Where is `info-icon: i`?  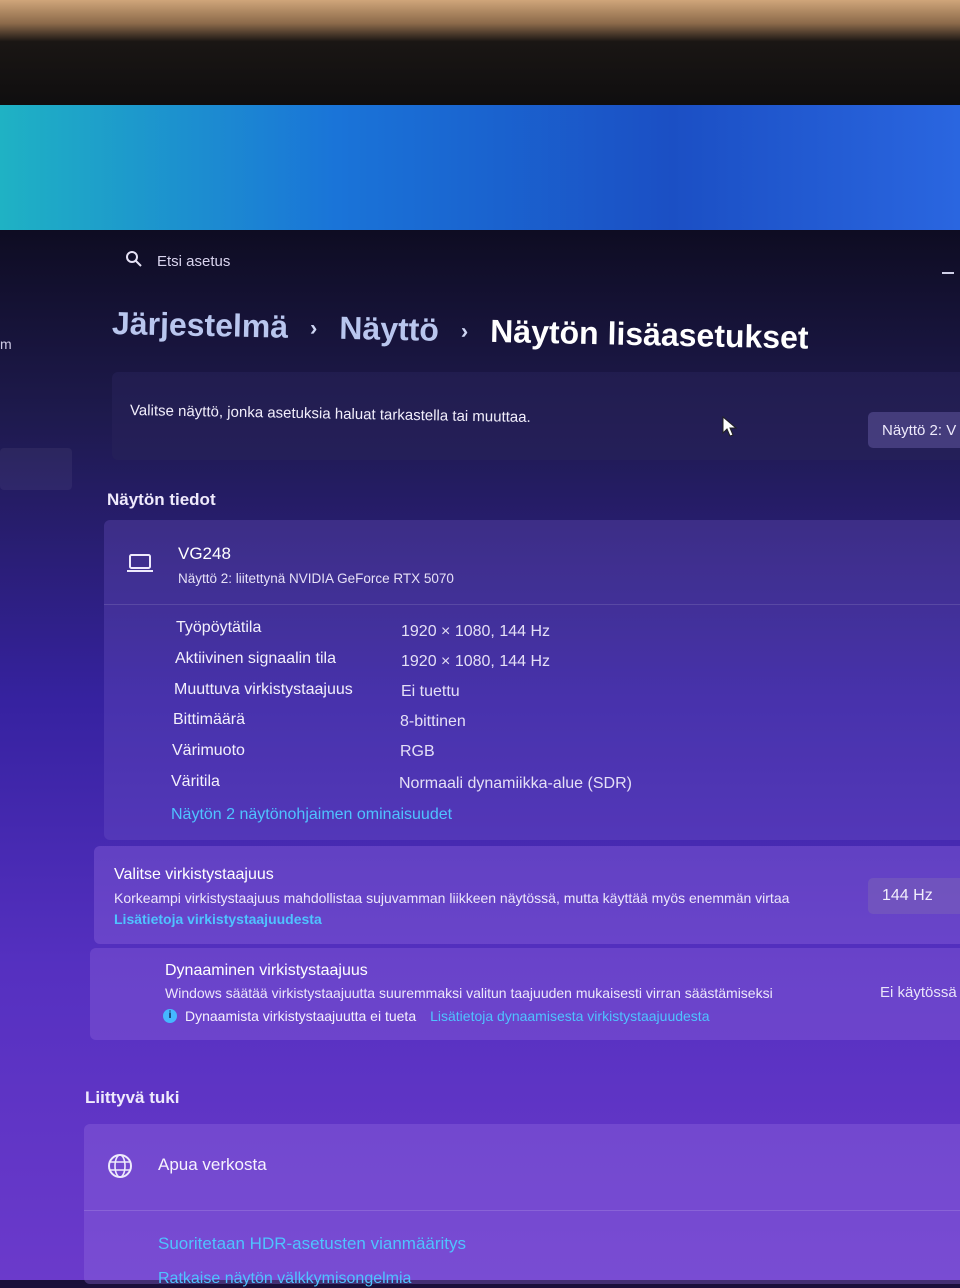
info-icon: i is located at coordinates (170, 1016).